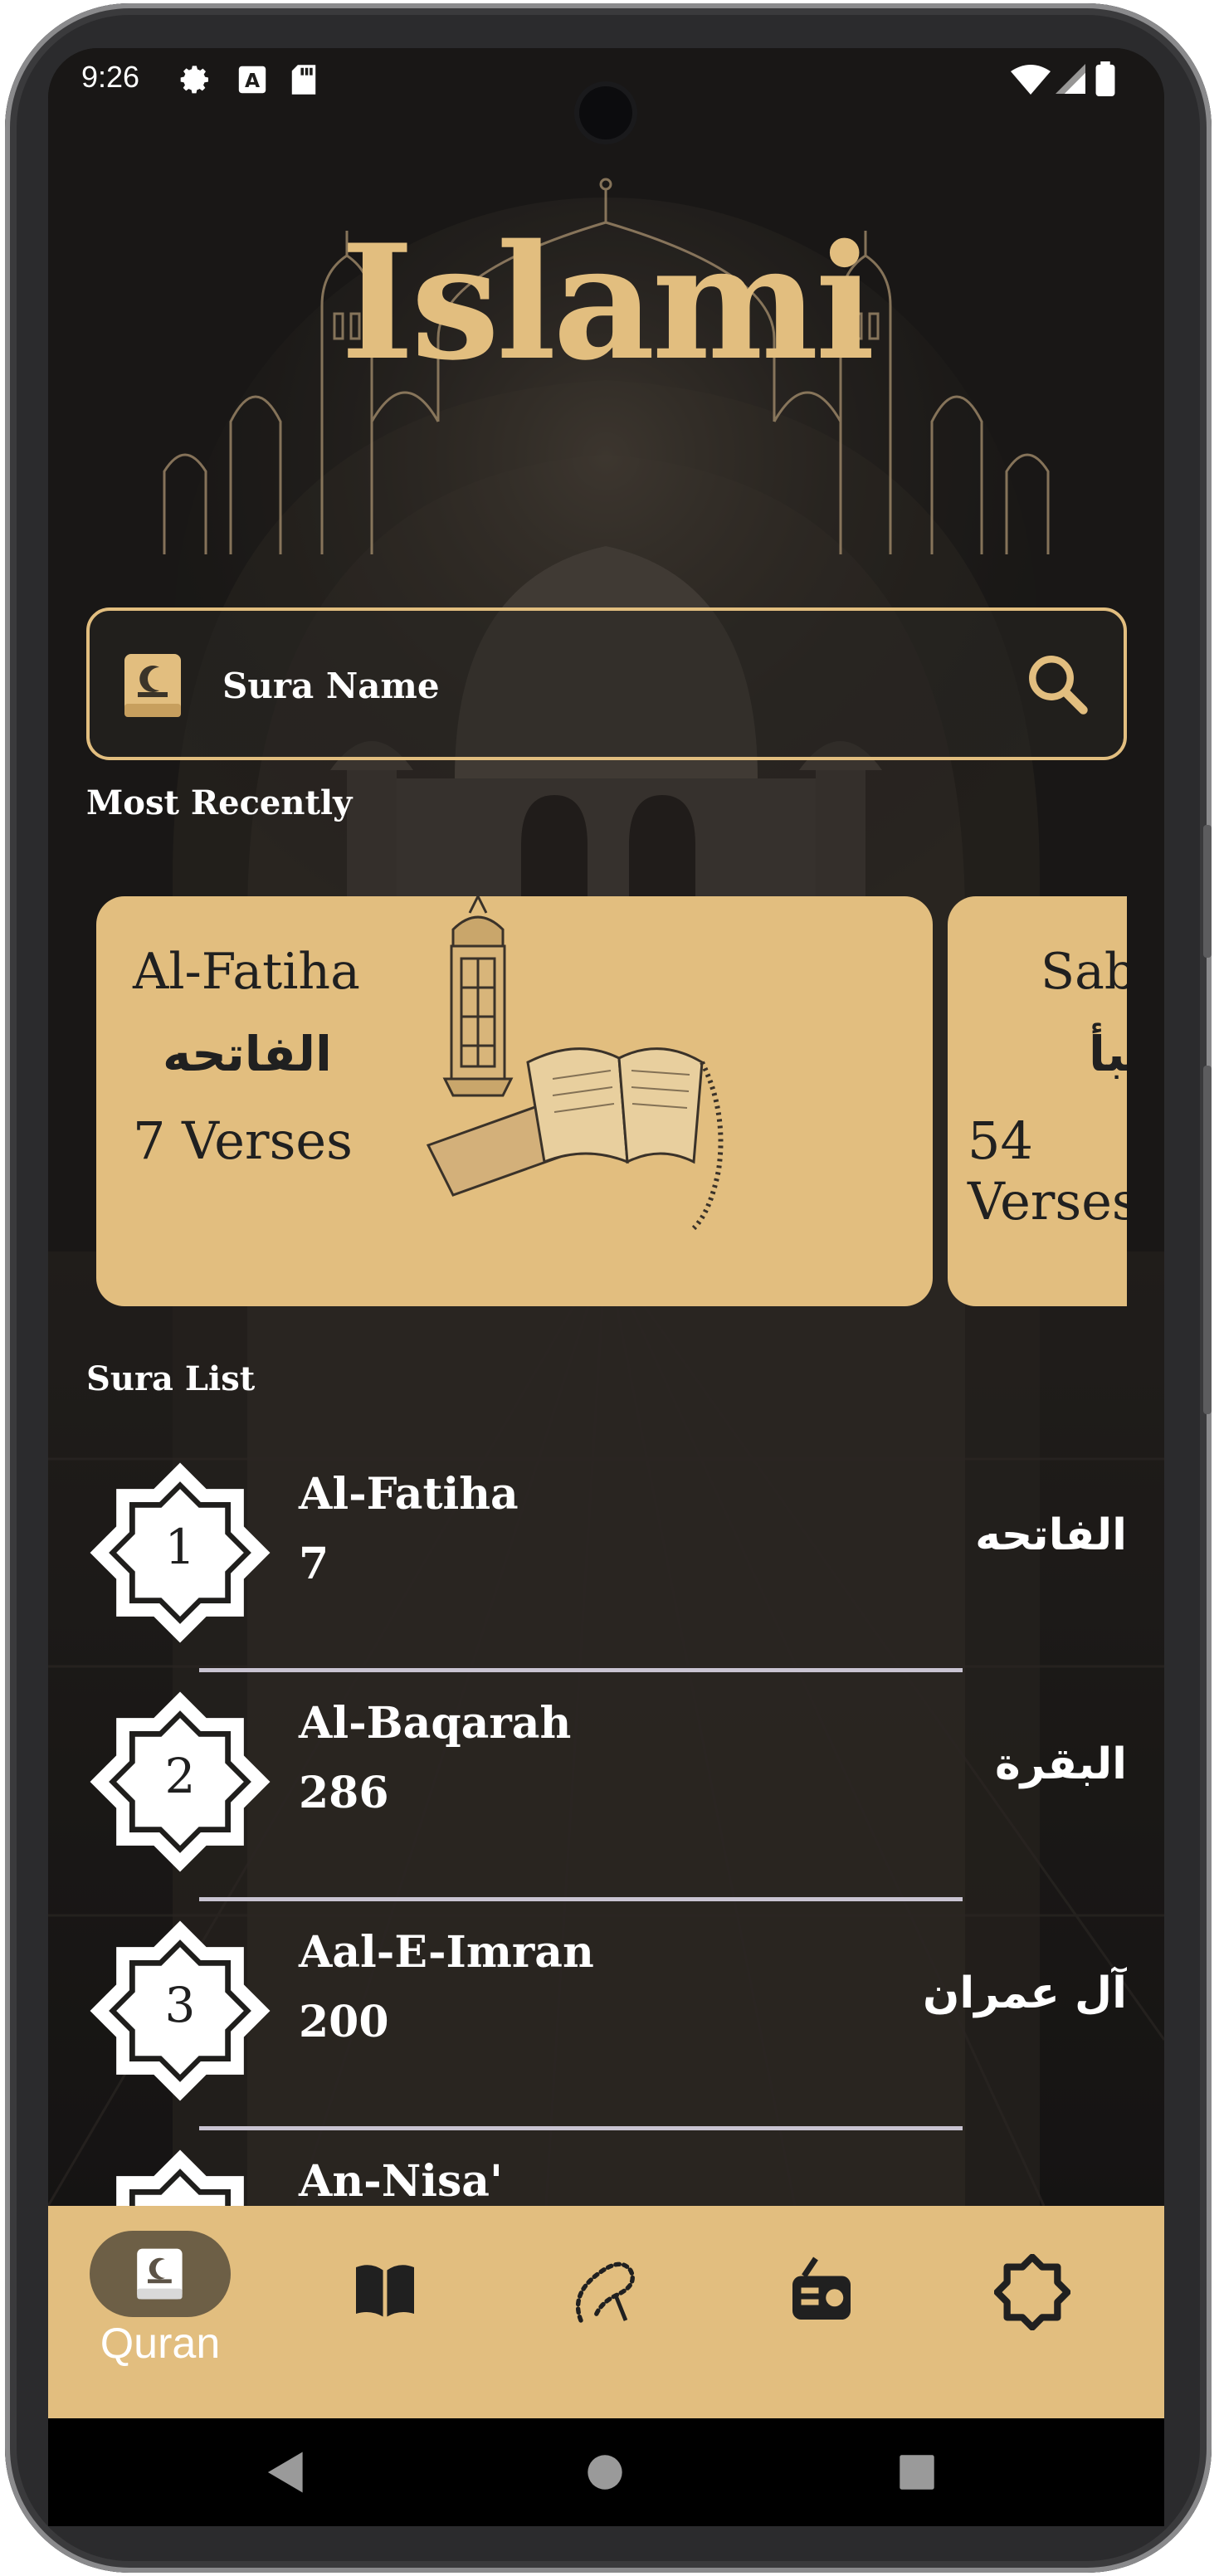  I want to click on quran-lantern-illustration, so click(575, 1063).